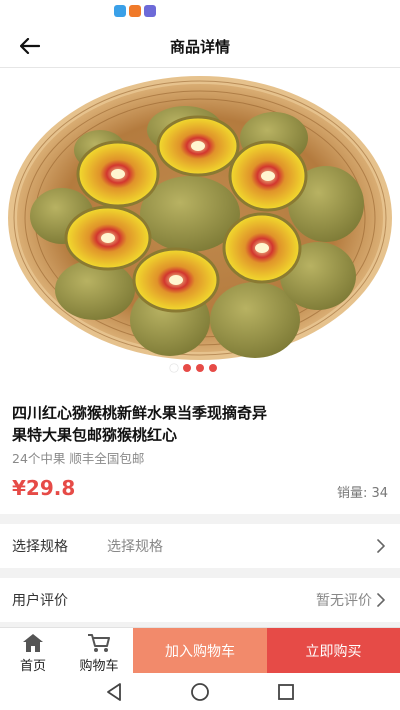  What do you see at coordinates (40, 547) in the screenshot?
I see `spec-label: 选择规格` at bounding box center [40, 547].